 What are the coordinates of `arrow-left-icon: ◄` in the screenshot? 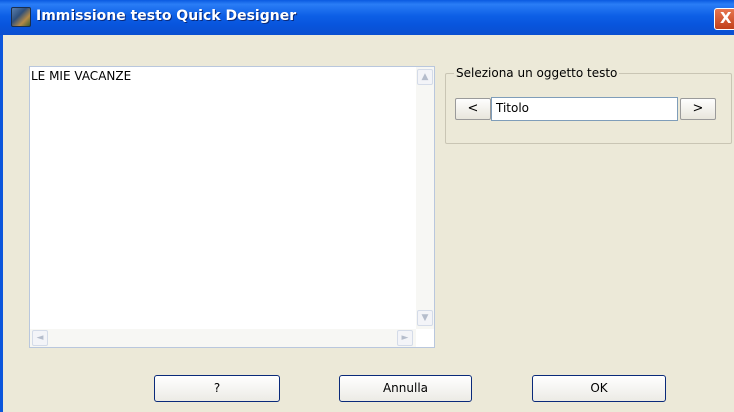 It's located at (40, 338).